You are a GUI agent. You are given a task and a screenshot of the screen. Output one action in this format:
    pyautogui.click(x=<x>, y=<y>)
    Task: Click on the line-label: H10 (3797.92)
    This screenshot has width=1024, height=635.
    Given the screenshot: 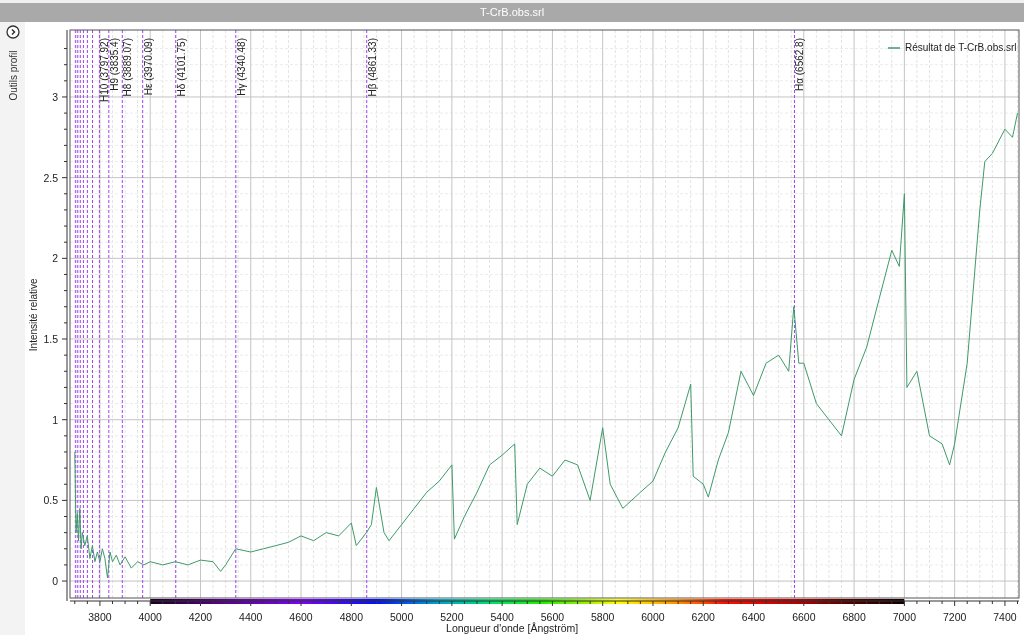 What is the action you would take?
    pyautogui.click(x=105, y=70)
    